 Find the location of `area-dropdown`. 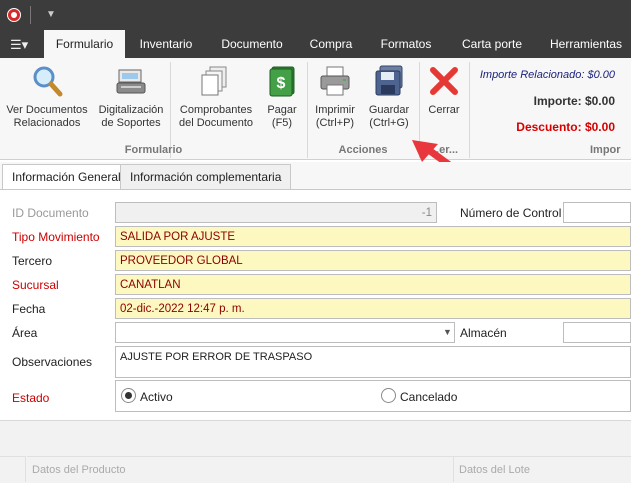

area-dropdown is located at coordinates (285, 332).